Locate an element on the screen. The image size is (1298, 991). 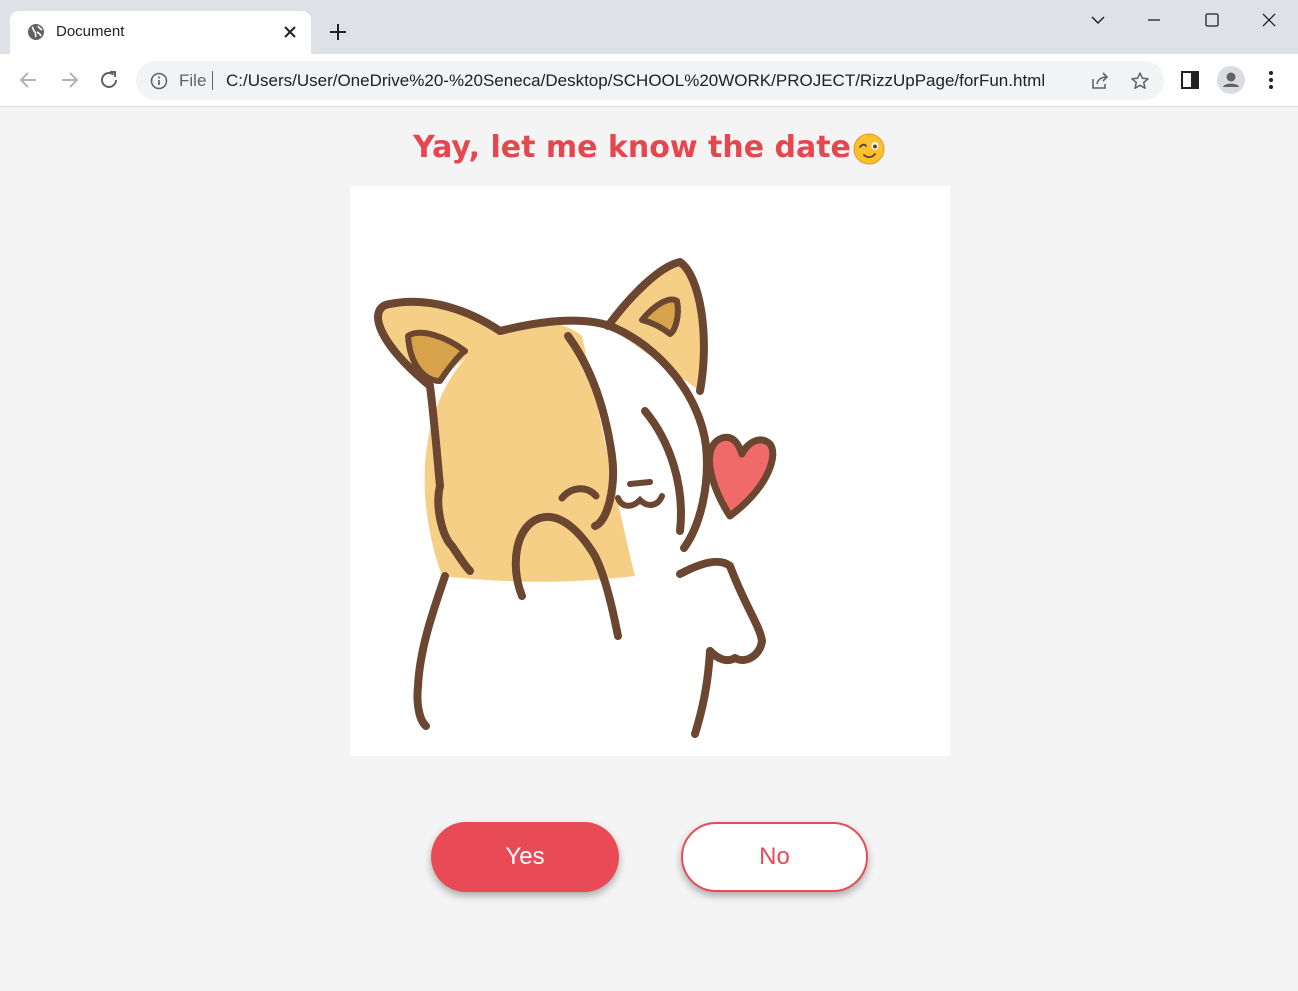
page-heading: Yay, let me know the date is located at coordinates (649, 147).